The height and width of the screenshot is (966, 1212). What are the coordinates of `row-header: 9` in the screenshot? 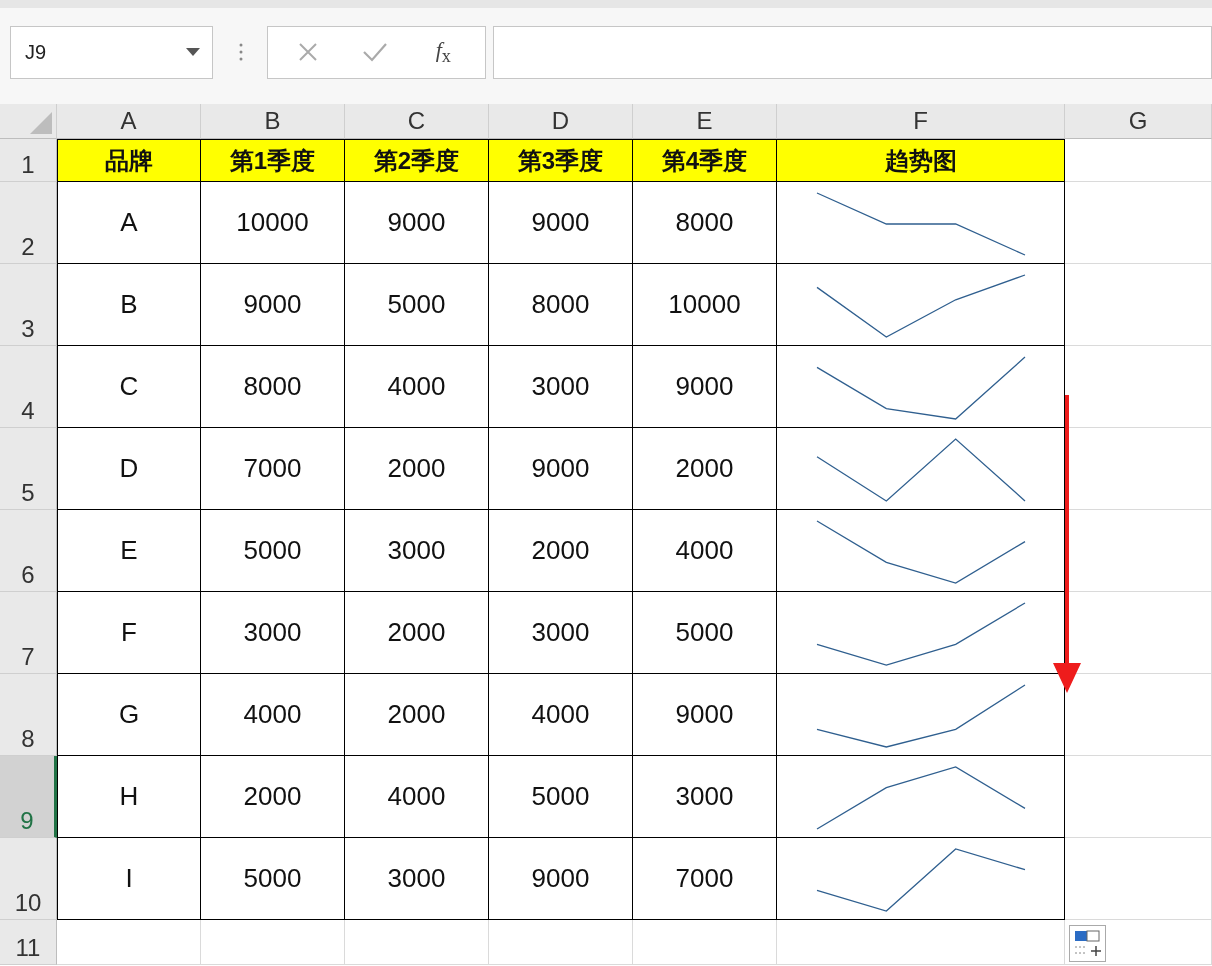 It's located at (28, 797).